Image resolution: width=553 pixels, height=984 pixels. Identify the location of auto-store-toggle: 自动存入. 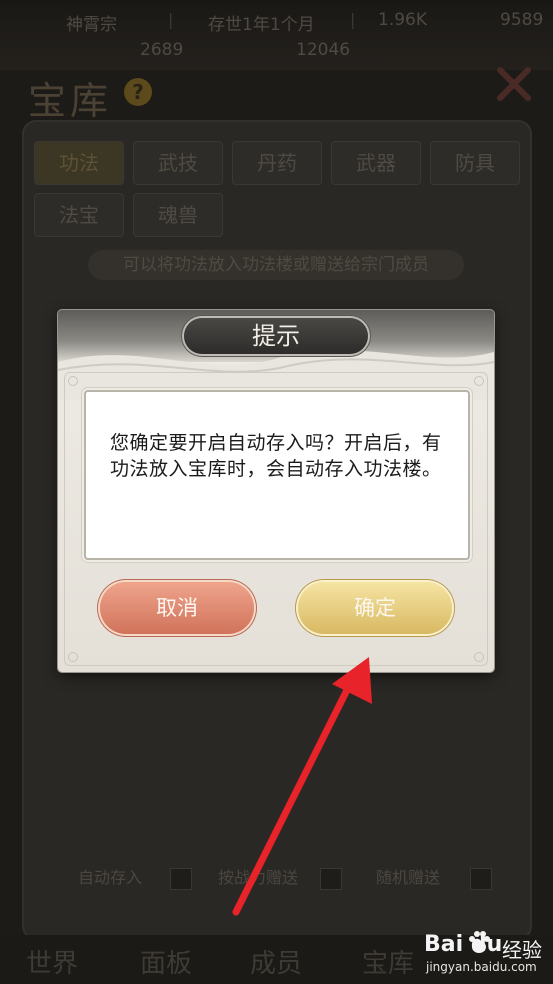
(126, 878).